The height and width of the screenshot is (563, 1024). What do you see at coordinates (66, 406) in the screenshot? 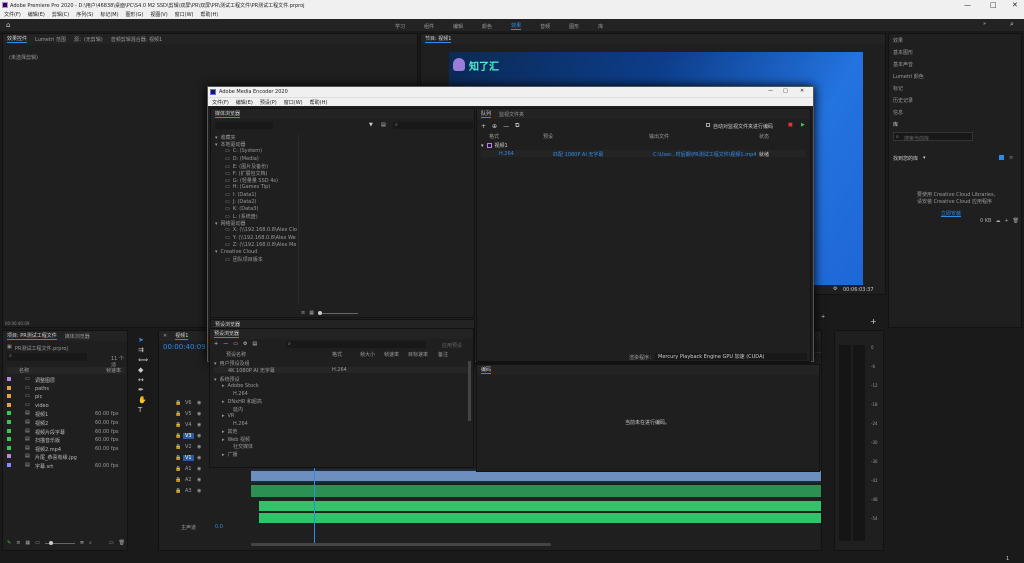
I see `list-item: ▭ video` at bounding box center [66, 406].